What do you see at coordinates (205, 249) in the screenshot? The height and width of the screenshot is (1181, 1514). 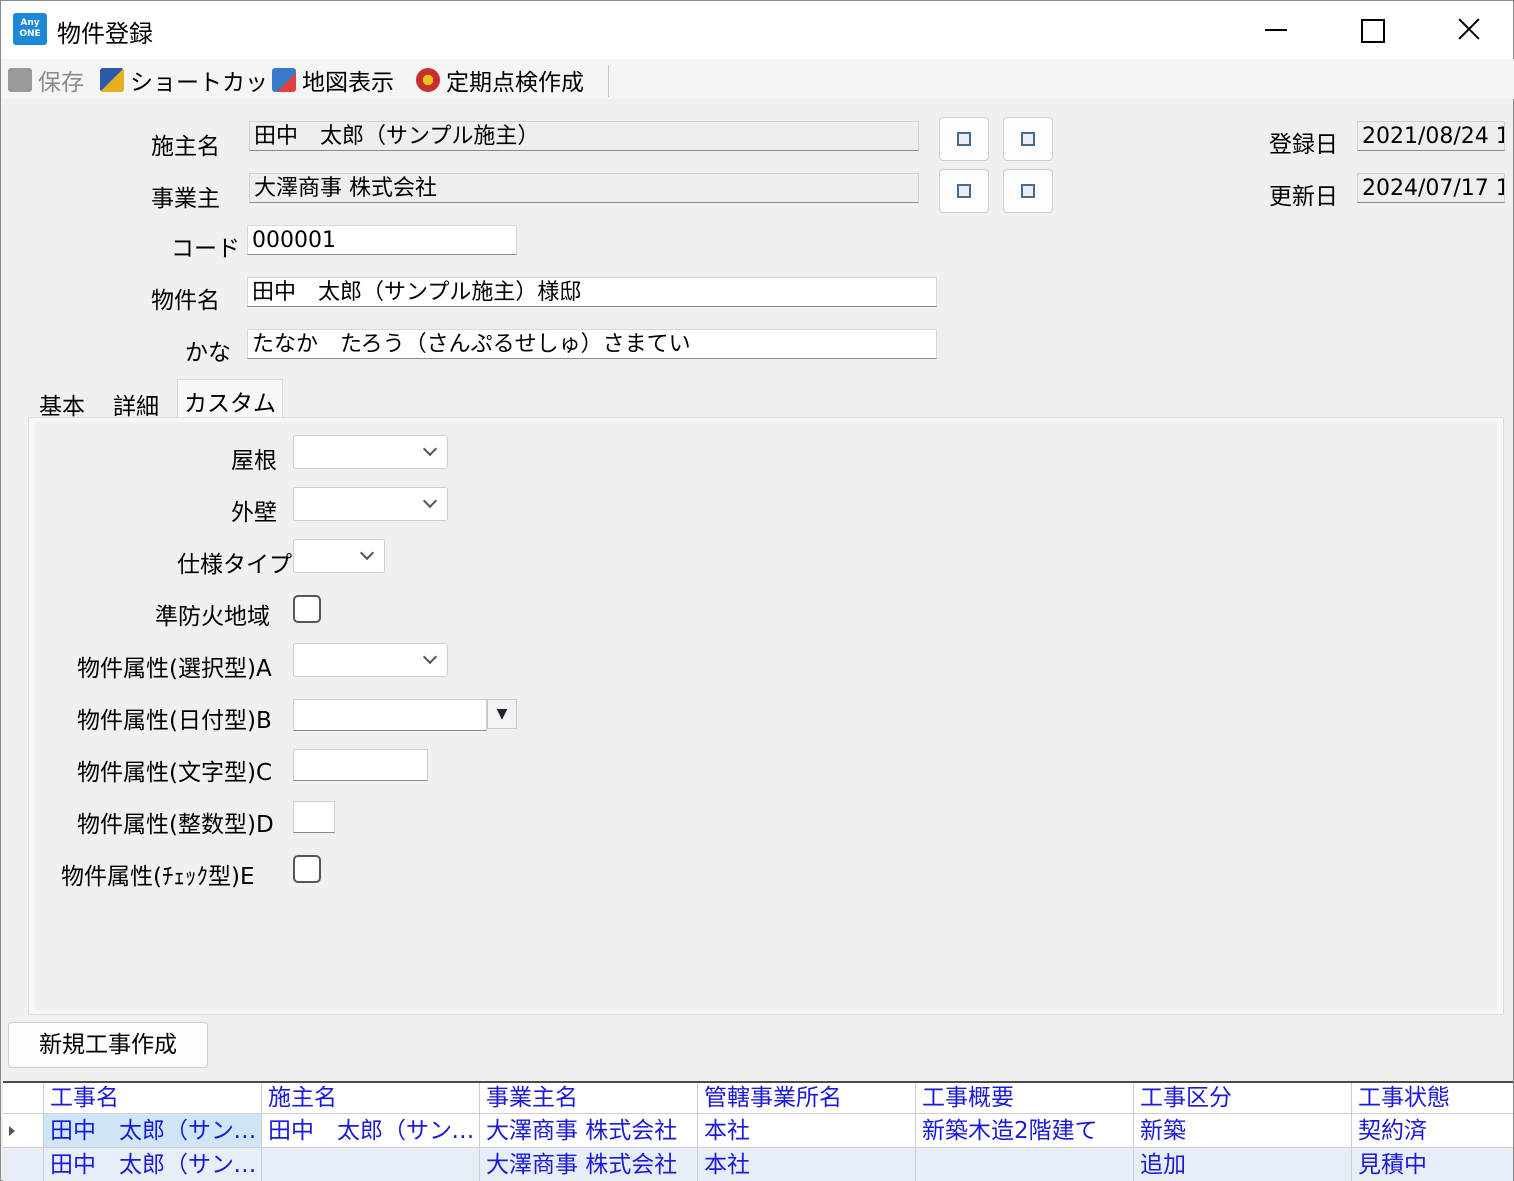 I see `code-label: コード` at bounding box center [205, 249].